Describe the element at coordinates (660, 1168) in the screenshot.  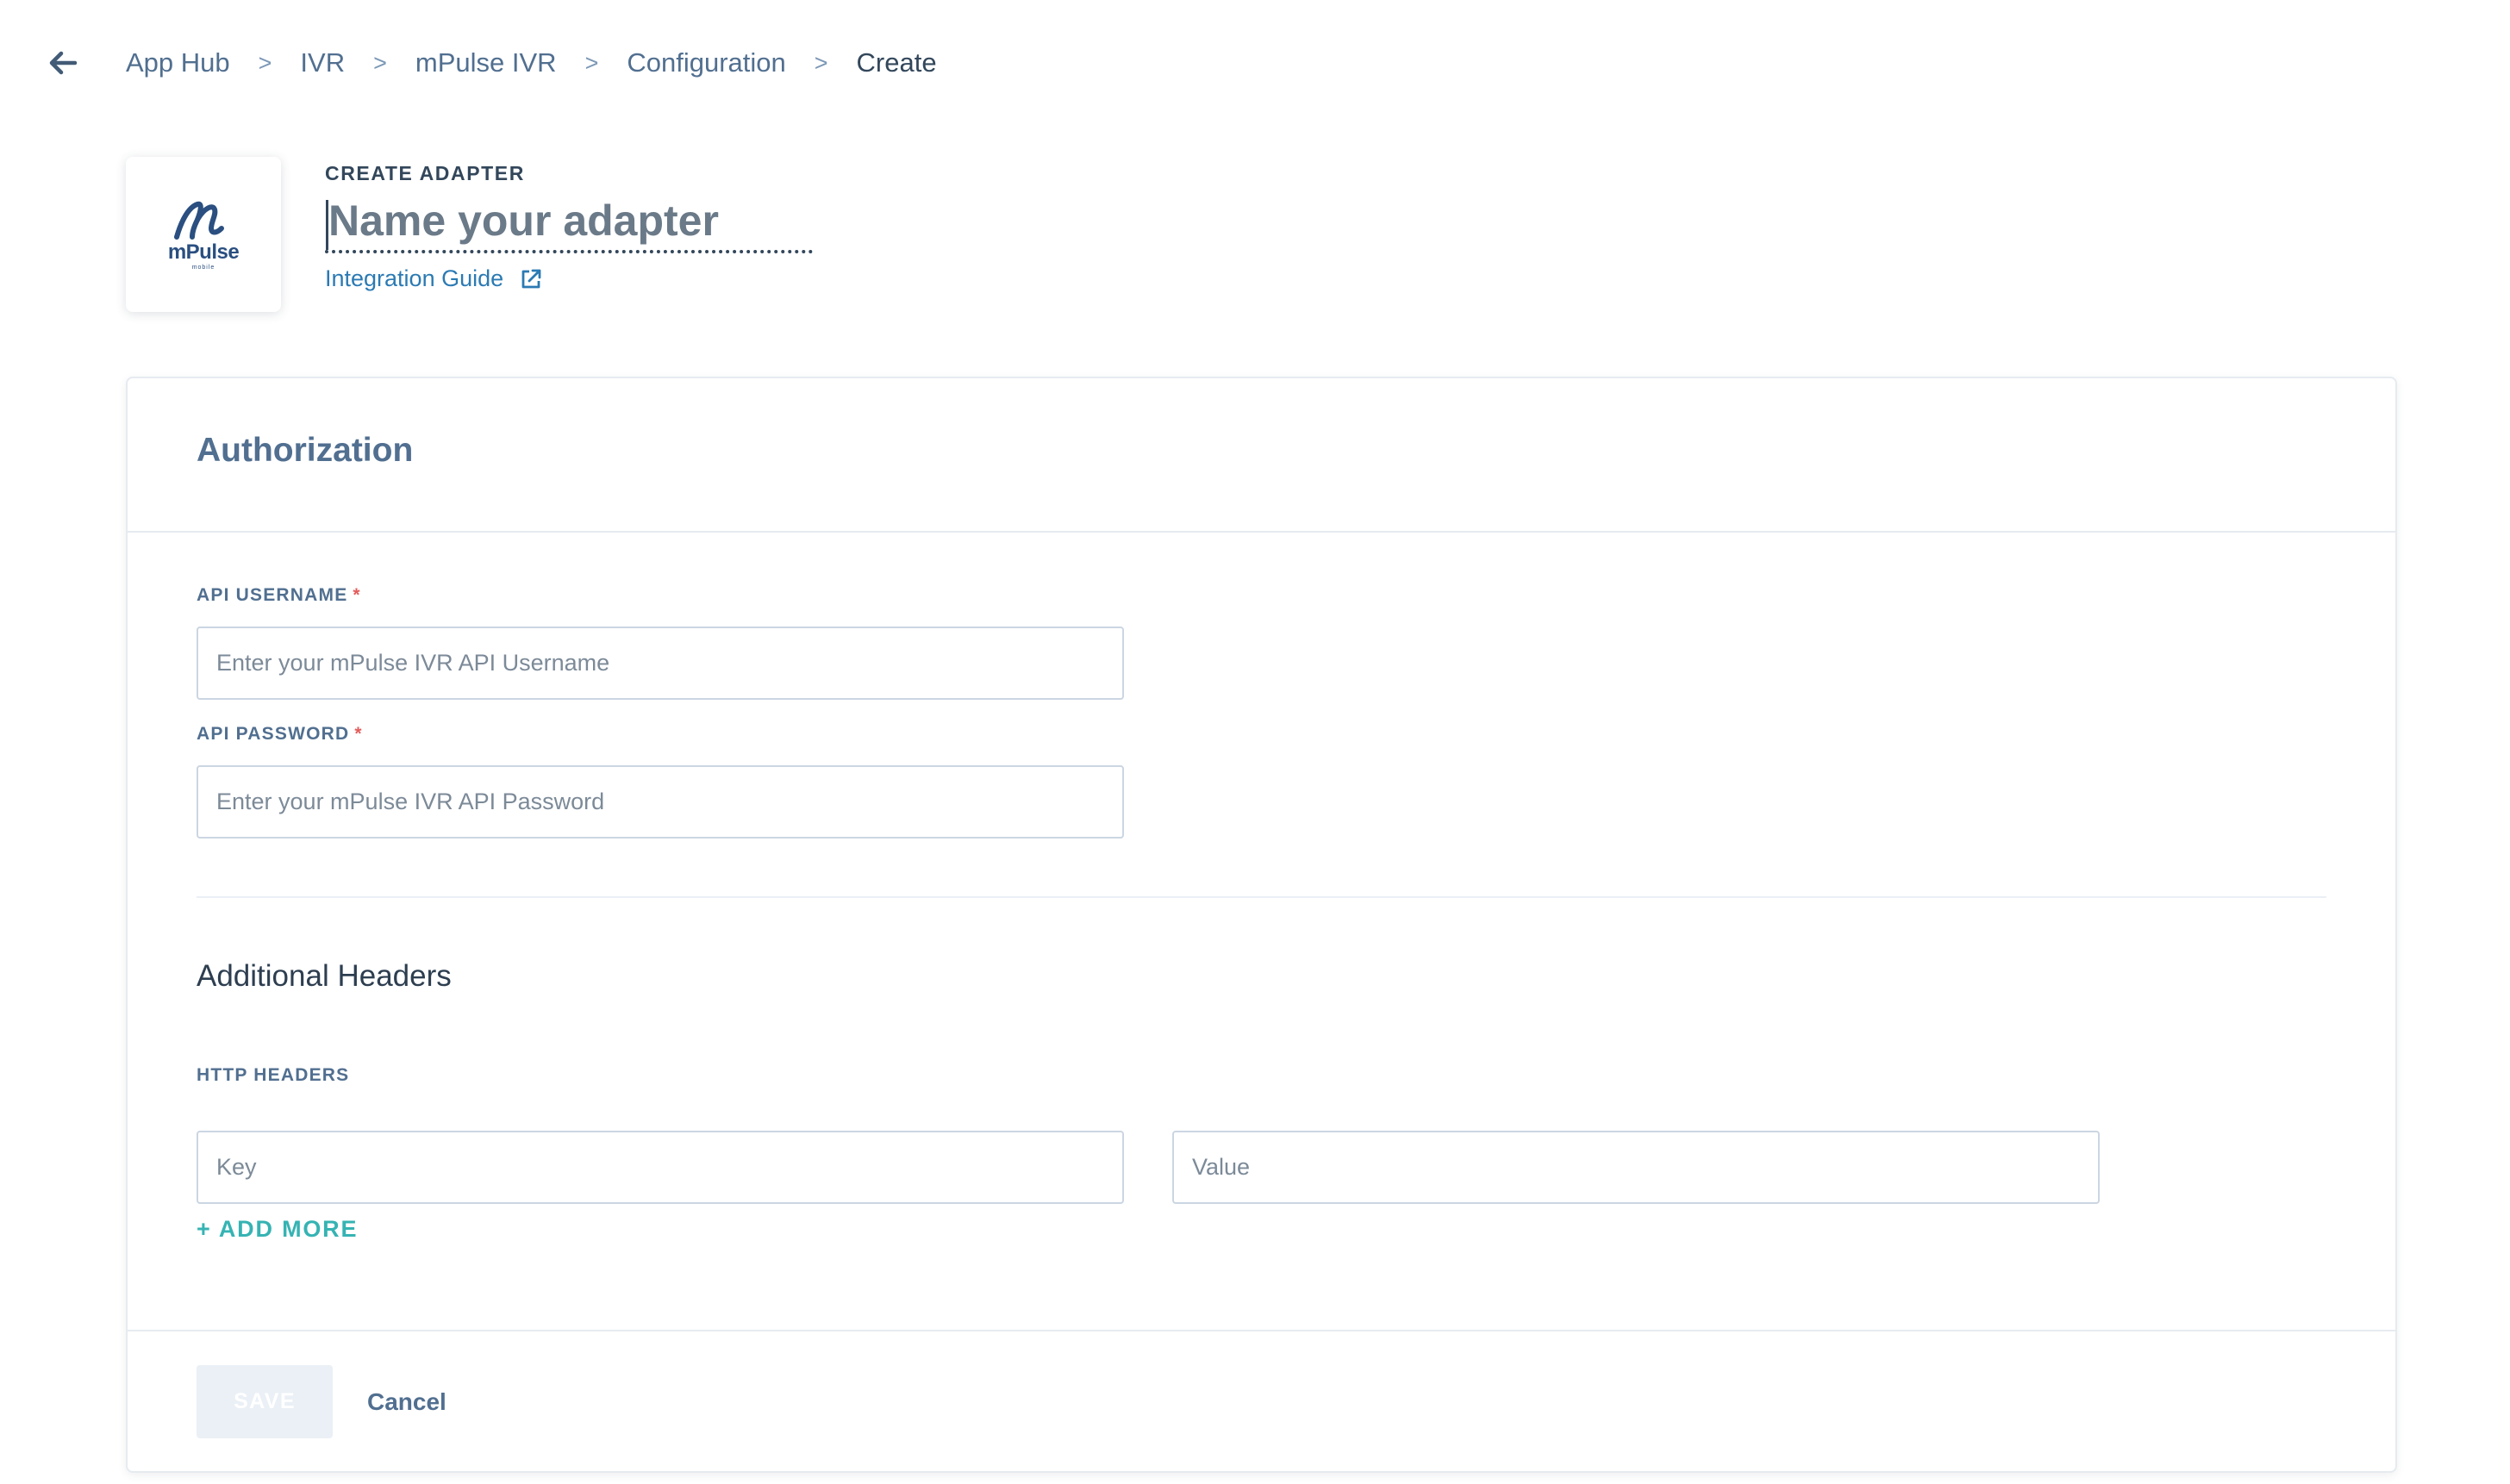
I see `header-key-input` at that location.